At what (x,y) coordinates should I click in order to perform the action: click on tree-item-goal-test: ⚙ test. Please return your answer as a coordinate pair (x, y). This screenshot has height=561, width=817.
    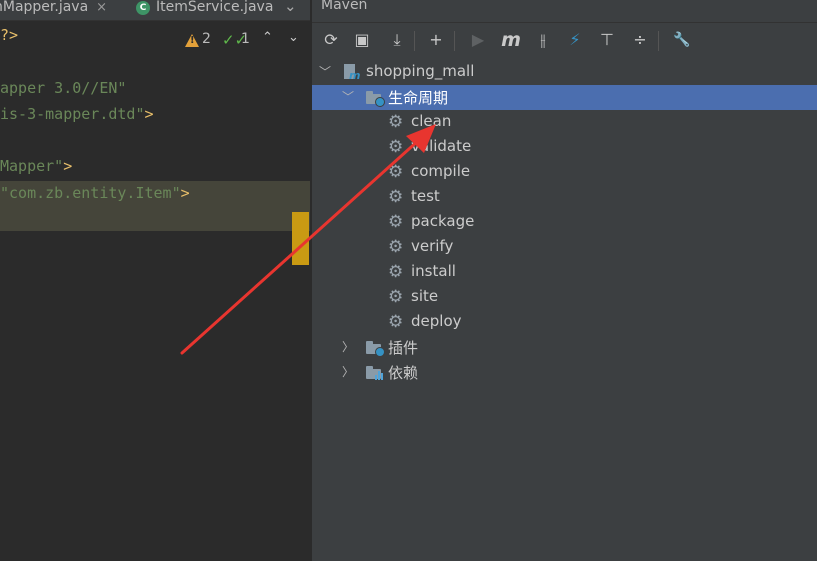
    Looking at the image, I should click on (564, 197).